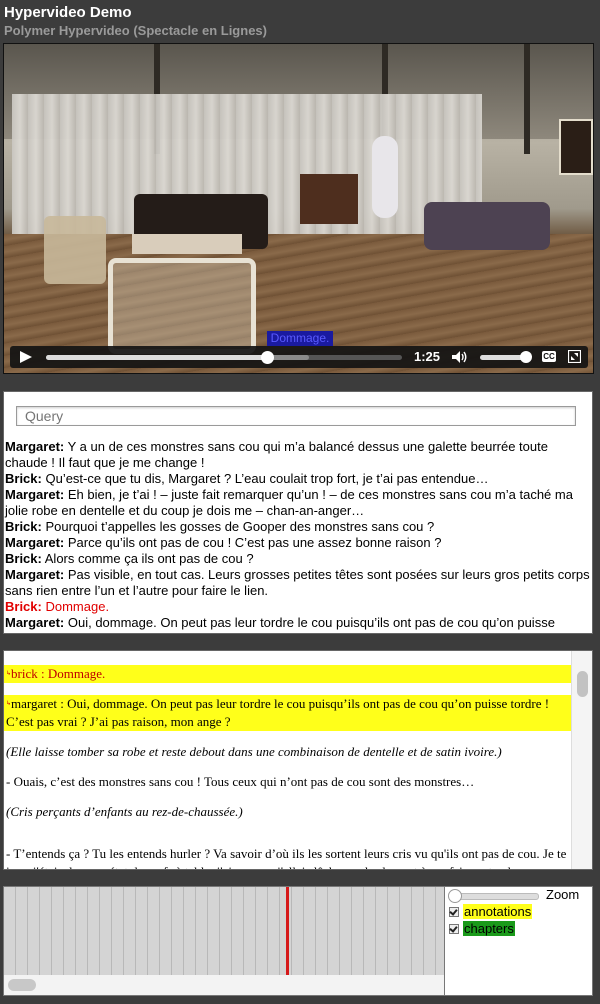  I want to click on timeline-panel, so click(224, 941).